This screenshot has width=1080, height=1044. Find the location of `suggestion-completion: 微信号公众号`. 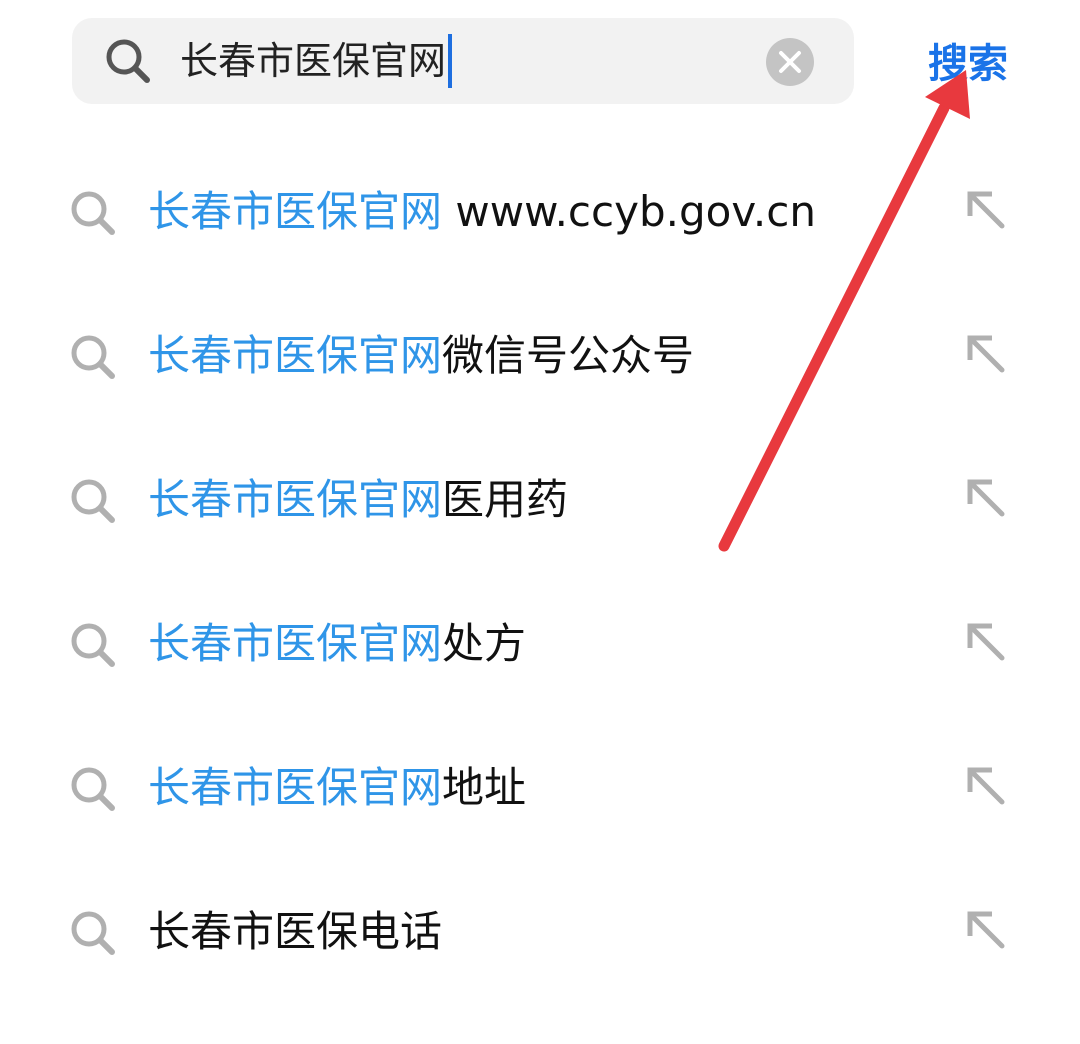

suggestion-completion: 微信号公众号 is located at coordinates (568, 355).